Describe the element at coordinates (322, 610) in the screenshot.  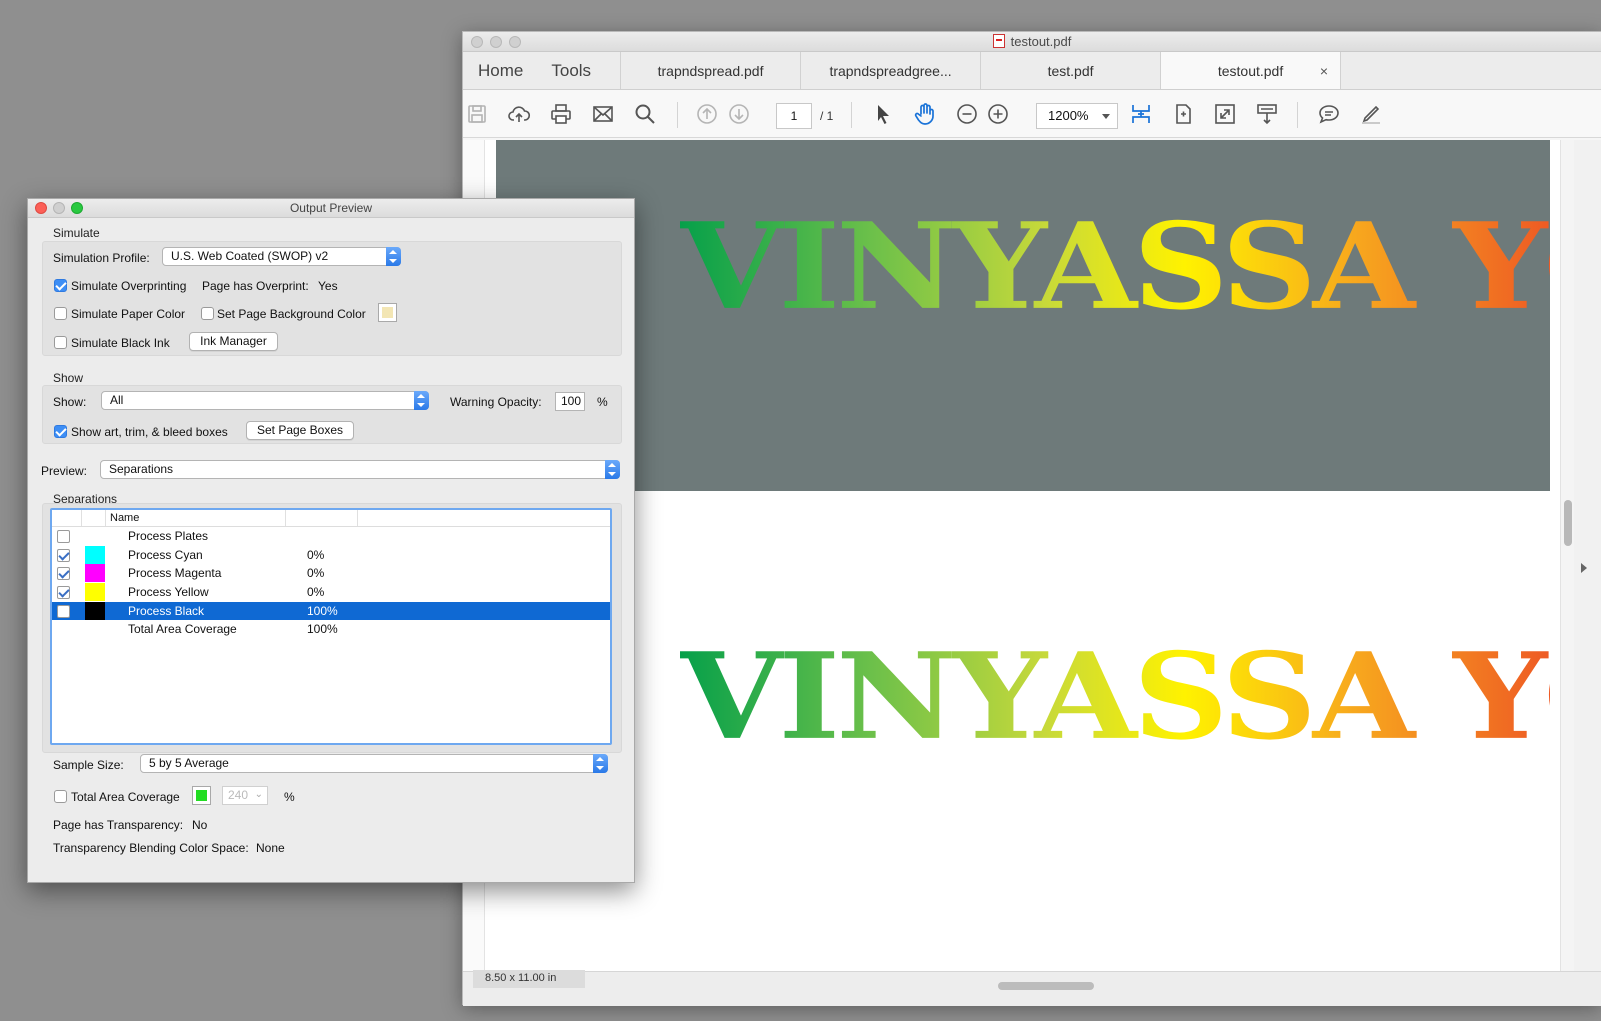
I see `separation-percent: 100%` at that location.